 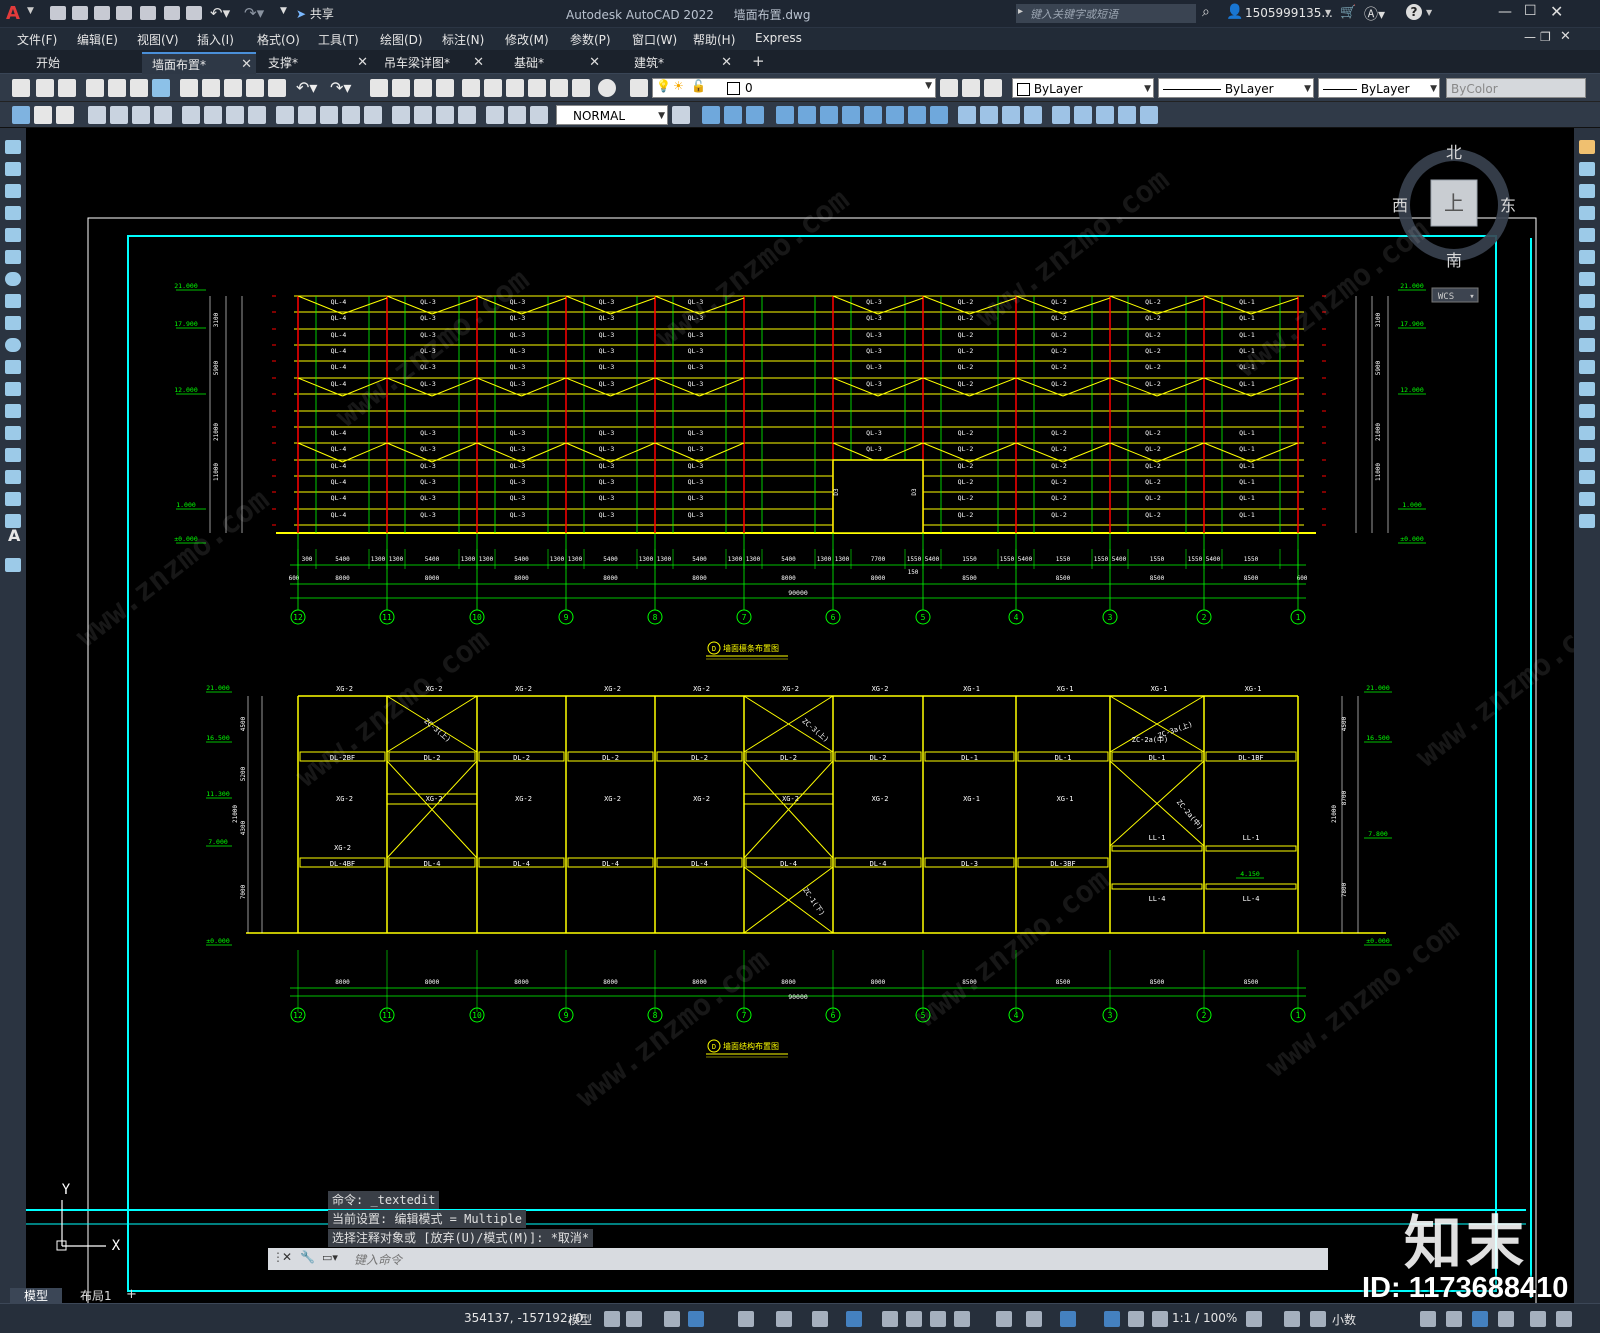 What do you see at coordinates (211, 88) in the screenshot?
I see `copy-icon` at bounding box center [211, 88].